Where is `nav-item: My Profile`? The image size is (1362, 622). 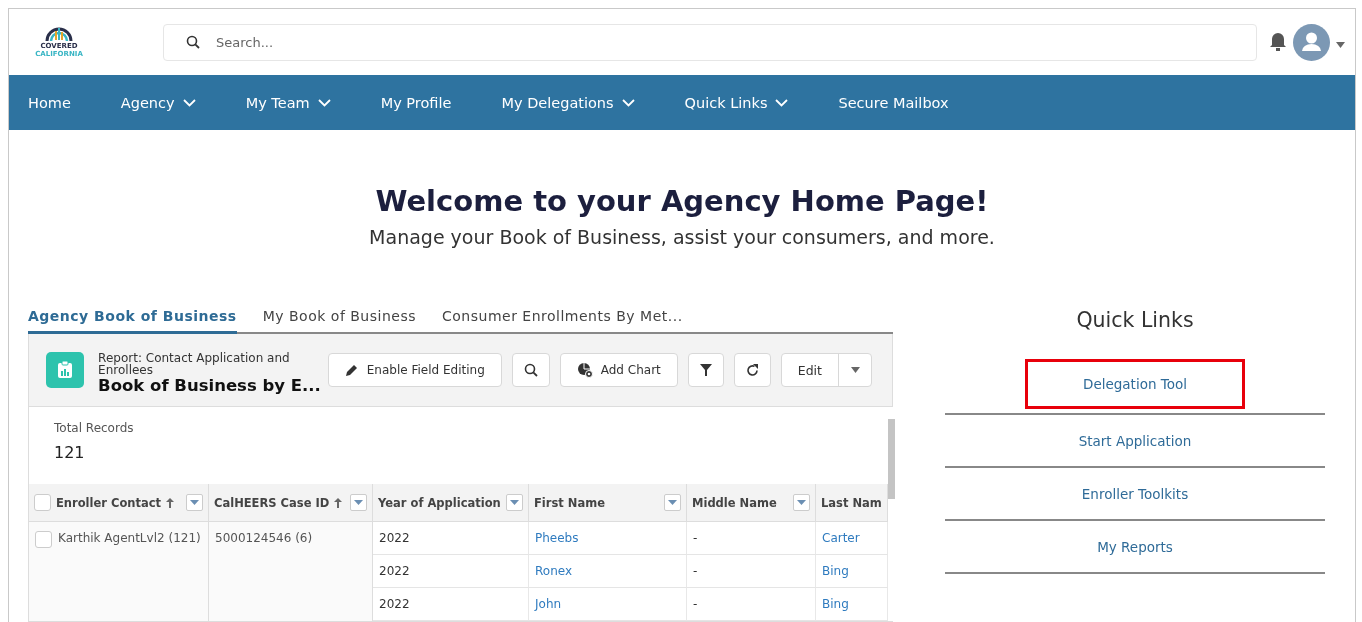
nav-item: My Profile is located at coordinates (416, 102).